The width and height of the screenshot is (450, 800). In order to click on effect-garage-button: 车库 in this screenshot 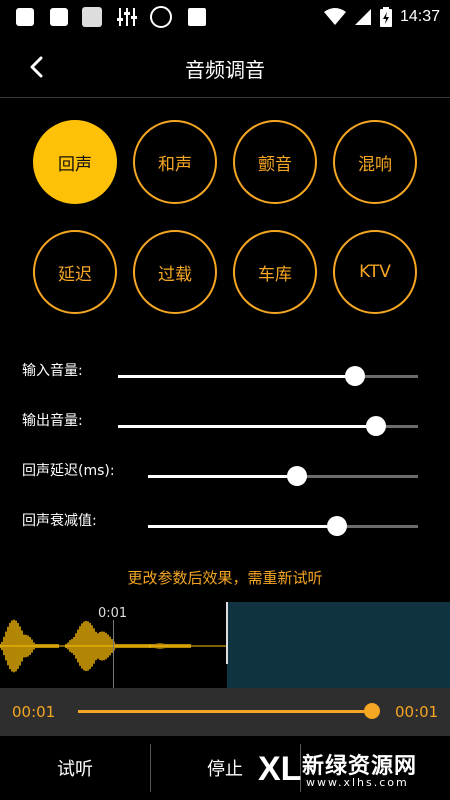, I will do `click(275, 272)`.